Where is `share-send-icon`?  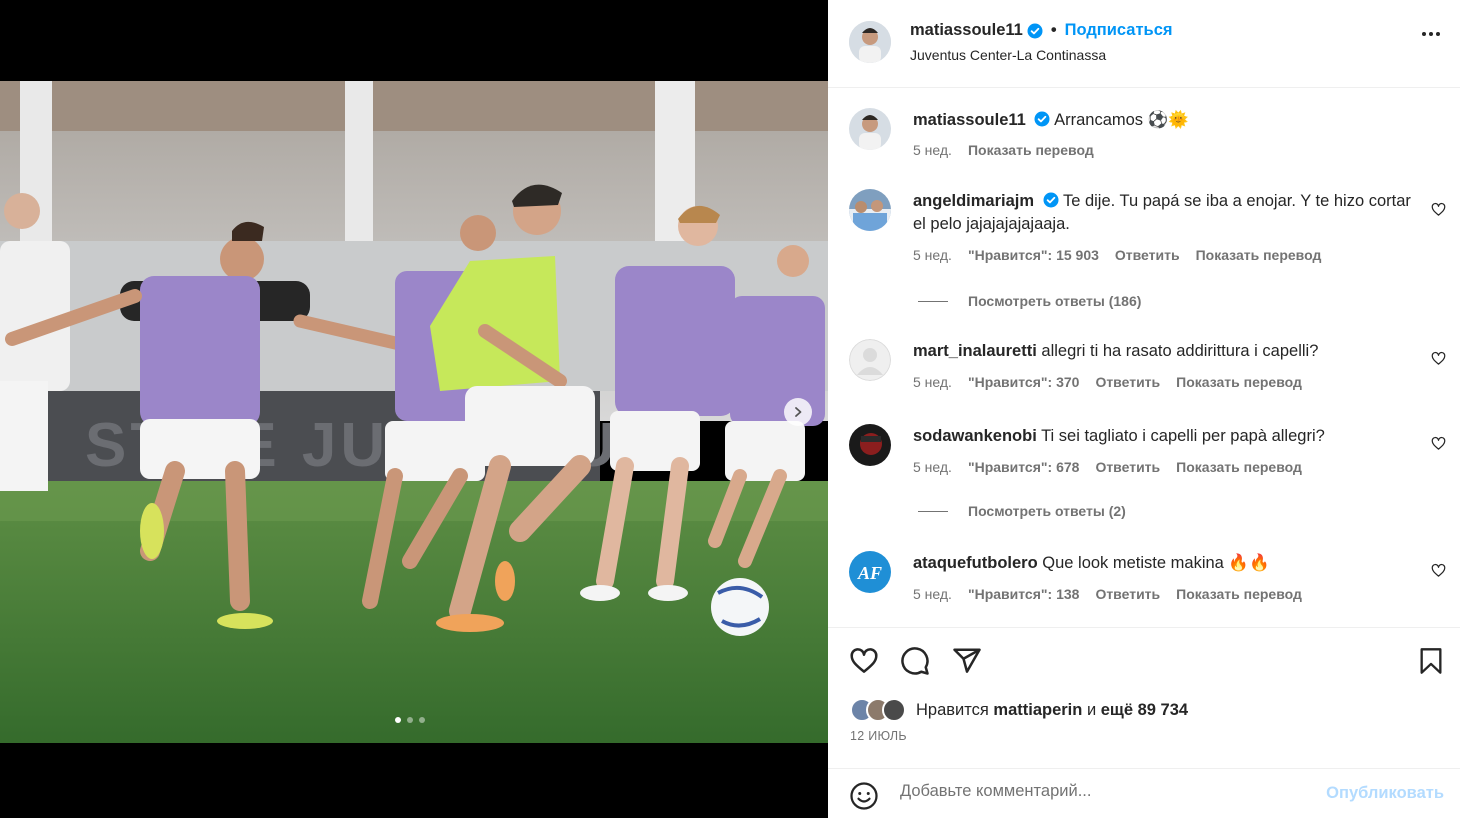
share-send-icon is located at coordinates (967, 661).